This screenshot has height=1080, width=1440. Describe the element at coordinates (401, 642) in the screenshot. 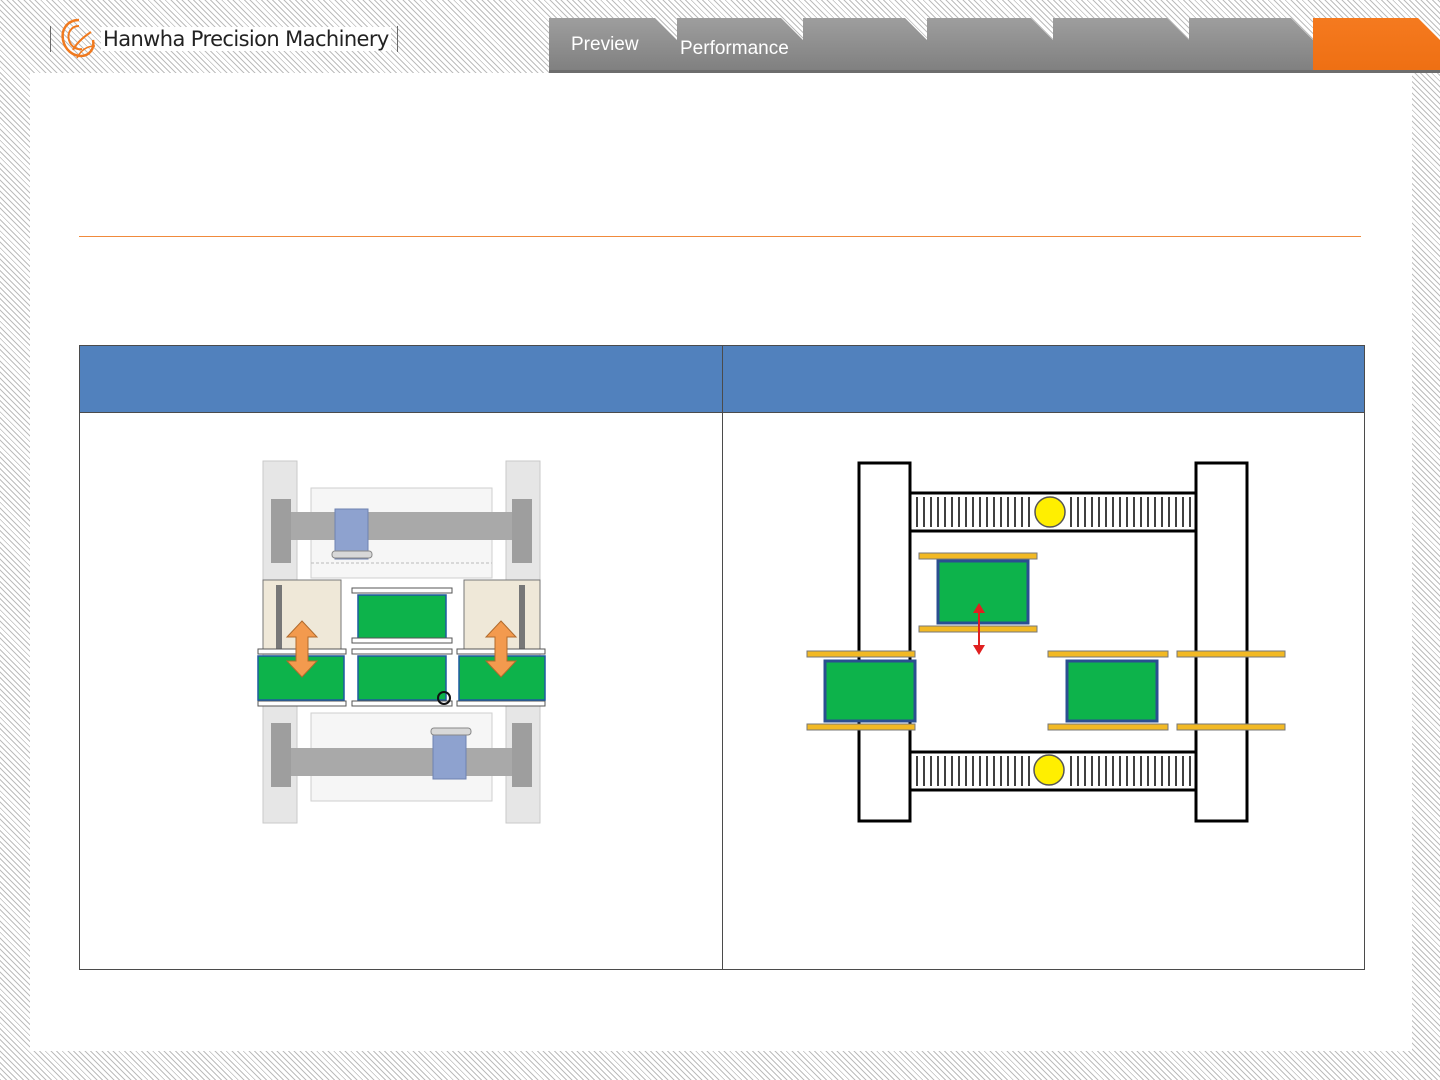

I see `shuttle-conveyor-diagram` at that location.